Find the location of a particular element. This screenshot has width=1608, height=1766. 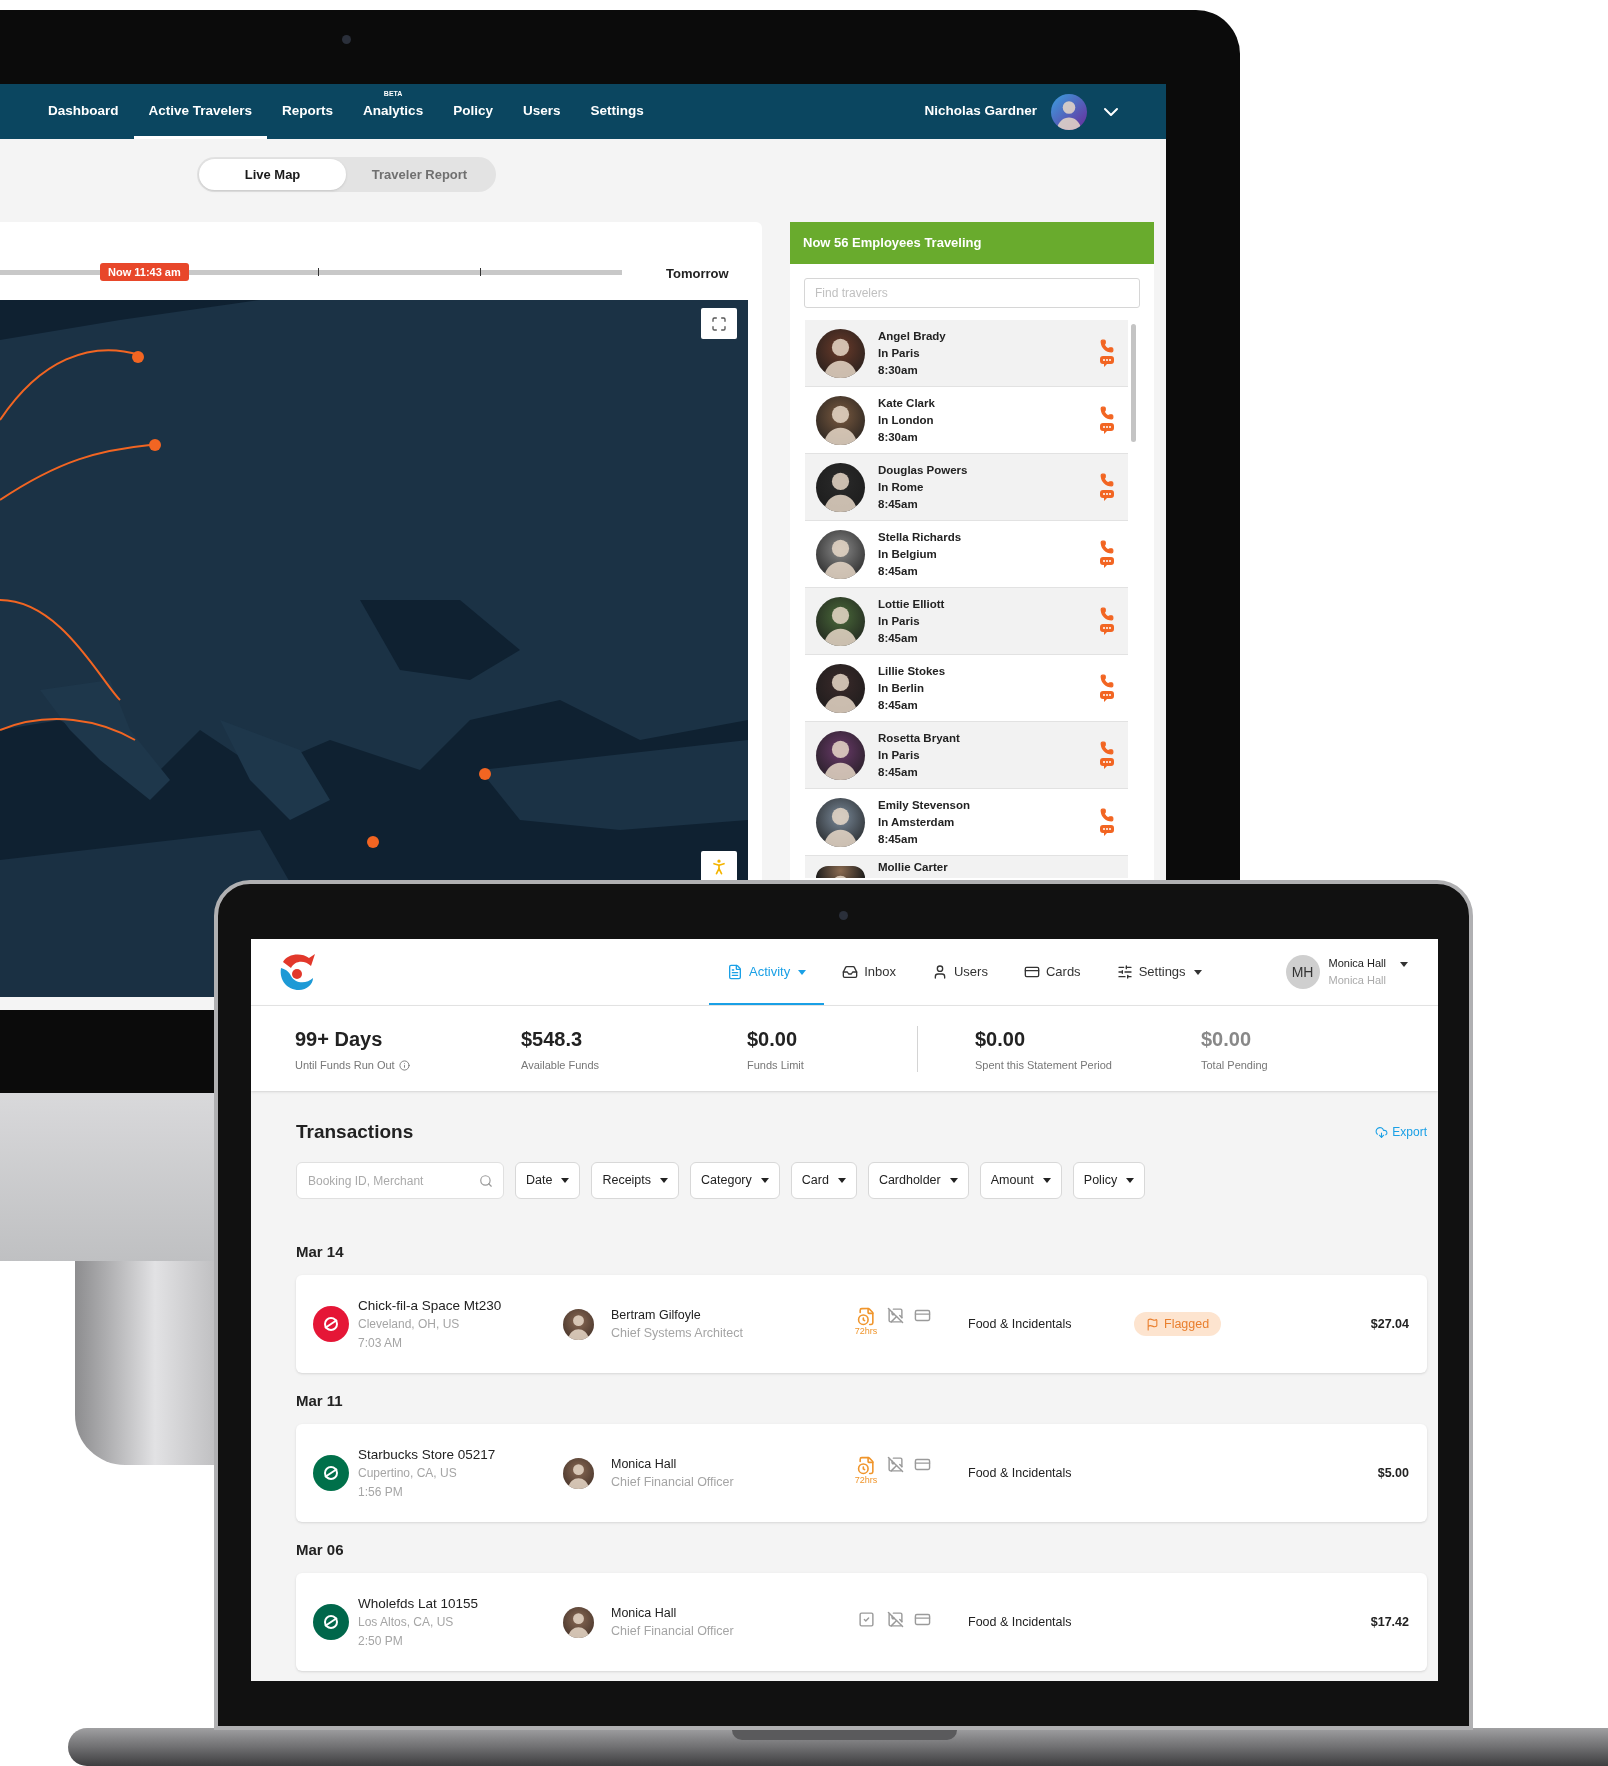

traveler-row: Lottie Elliott In Paris 8:45am is located at coordinates (966, 621).